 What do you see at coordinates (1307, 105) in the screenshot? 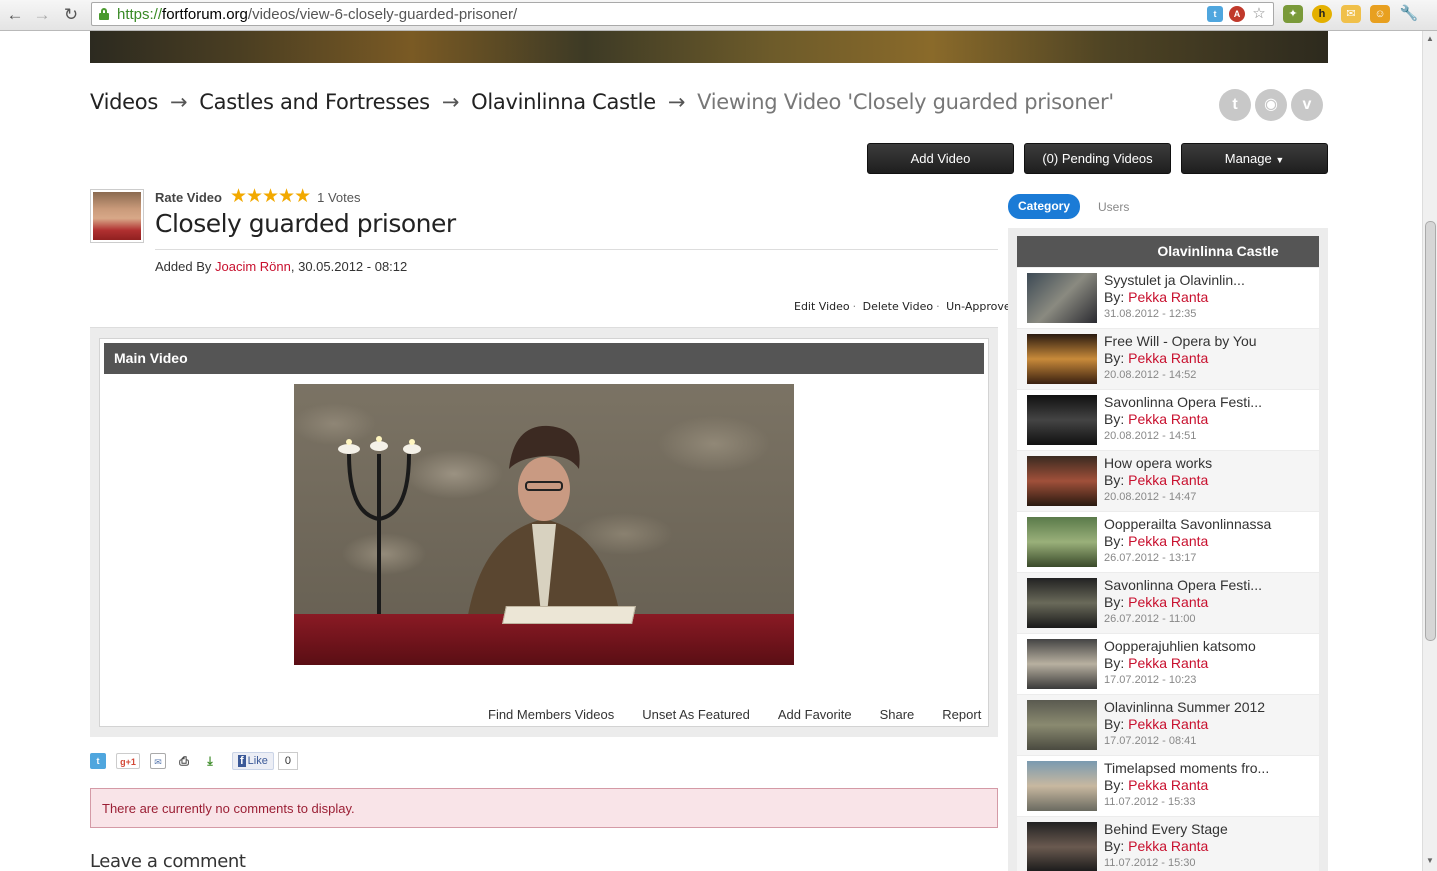
I see `vimeo-icon: v` at bounding box center [1307, 105].